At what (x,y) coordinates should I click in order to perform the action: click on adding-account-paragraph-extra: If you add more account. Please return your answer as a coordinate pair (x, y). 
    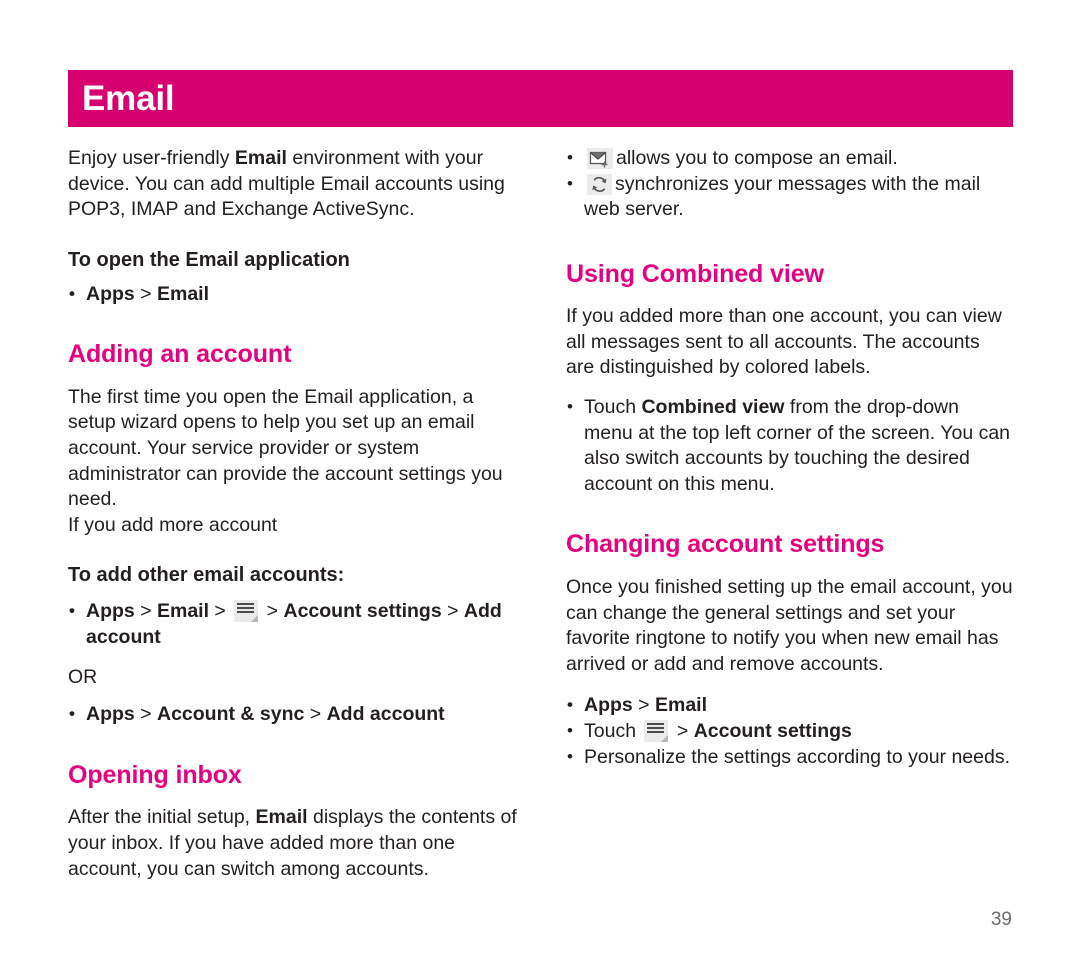
    Looking at the image, I should click on (173, 524).